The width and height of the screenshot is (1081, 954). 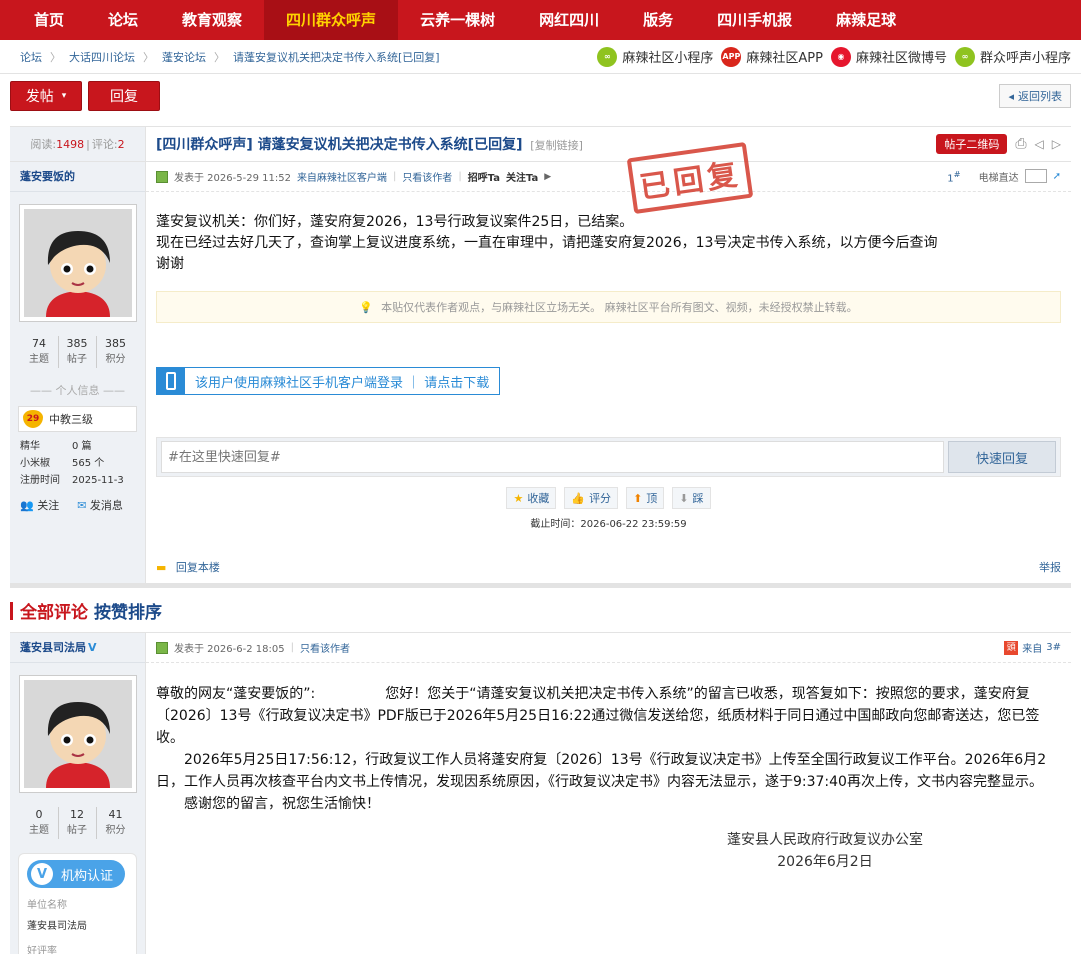 I want to click on stat-threads: 0 主题, so click(x=40, y=823).